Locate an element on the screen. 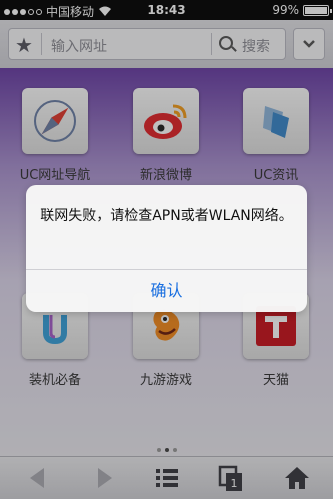 This screenshot has height=499, width=333. alert-message: 联网失败，请检查APN或者WLAN网络。 is located at coordinates (166, 216).